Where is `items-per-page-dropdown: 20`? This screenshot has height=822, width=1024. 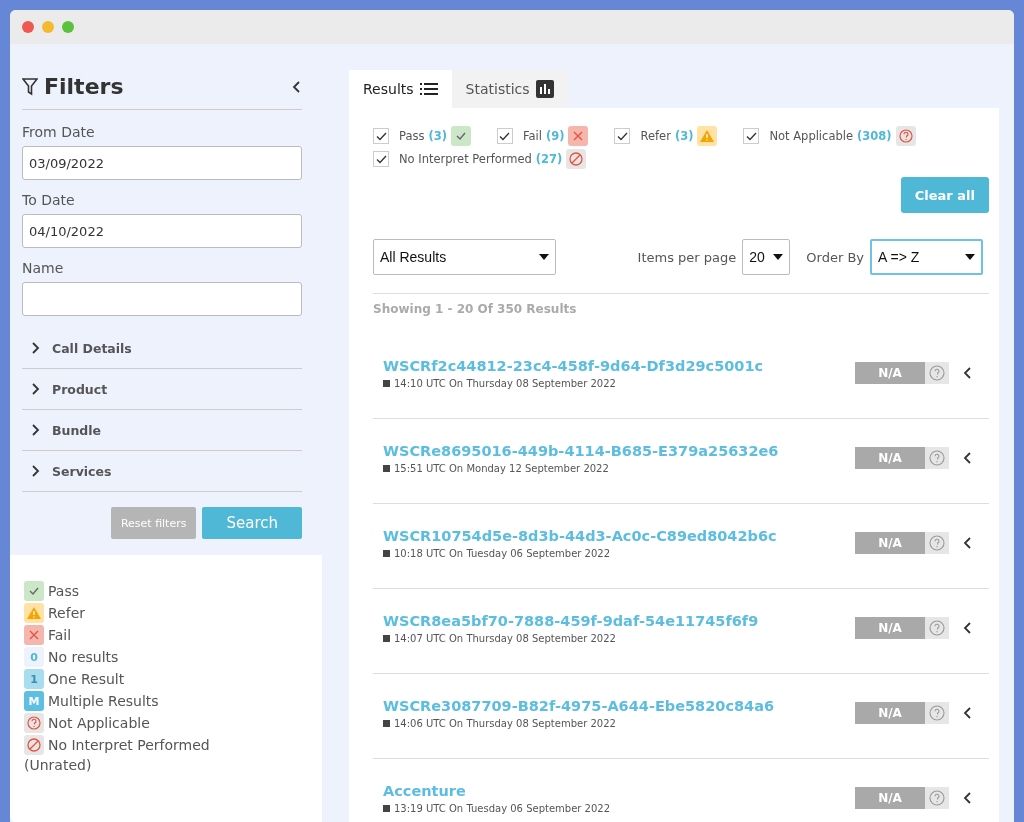
items-per-page-dropdown: 20 is located at coordinates (766, 257).